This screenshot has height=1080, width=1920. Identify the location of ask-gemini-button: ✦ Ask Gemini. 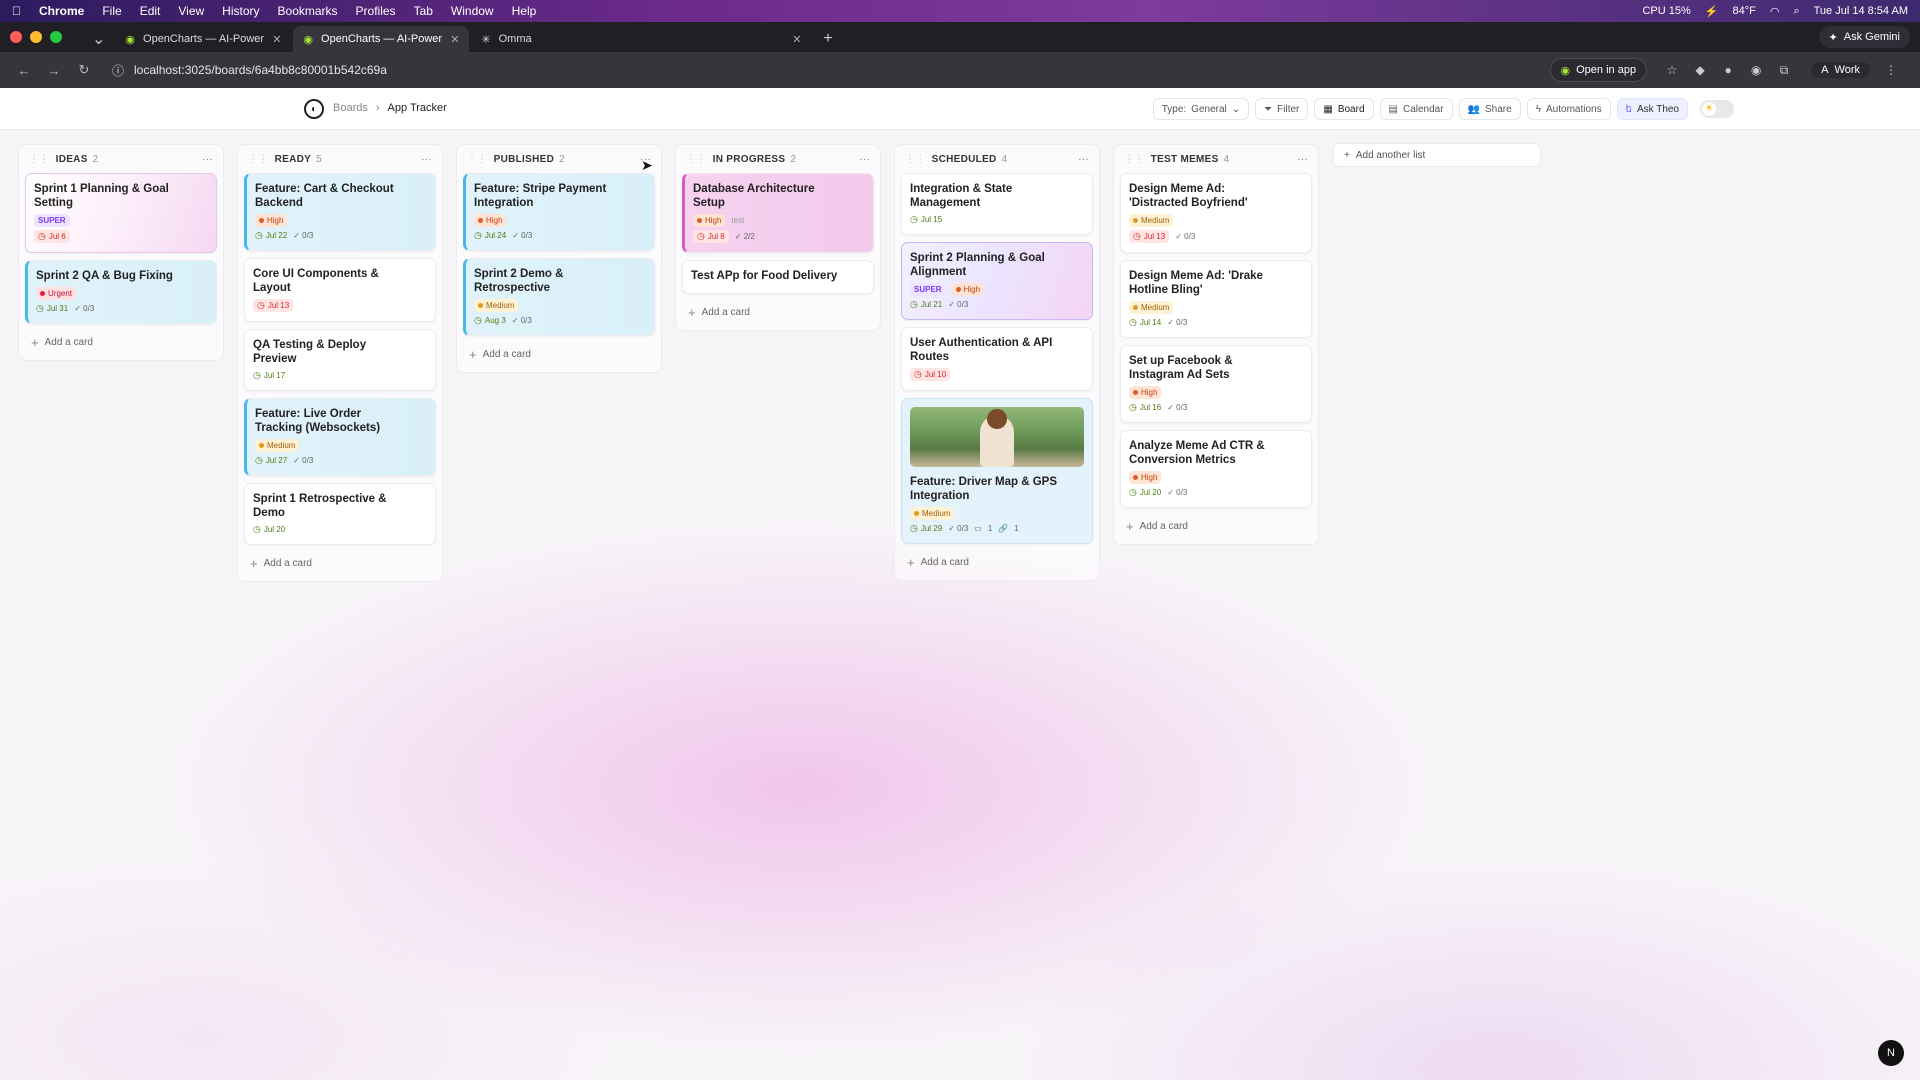
(1864, 37).